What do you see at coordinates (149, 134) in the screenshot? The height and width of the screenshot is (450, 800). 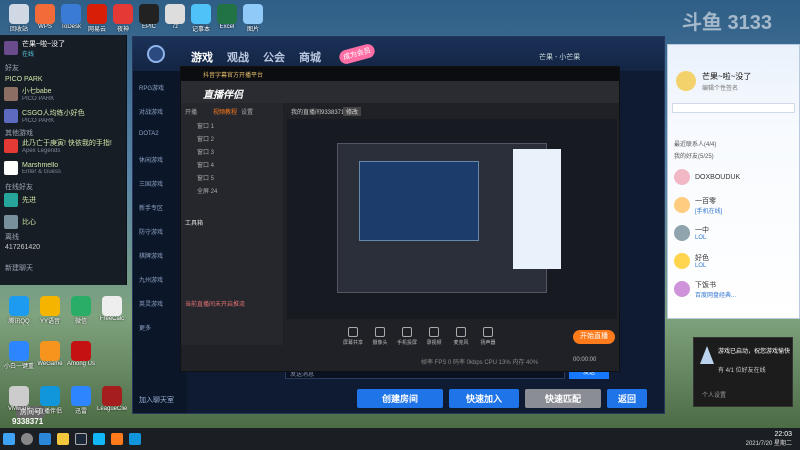 I see `sidebar-item: DOTA2` at bounding box center [149, 134].